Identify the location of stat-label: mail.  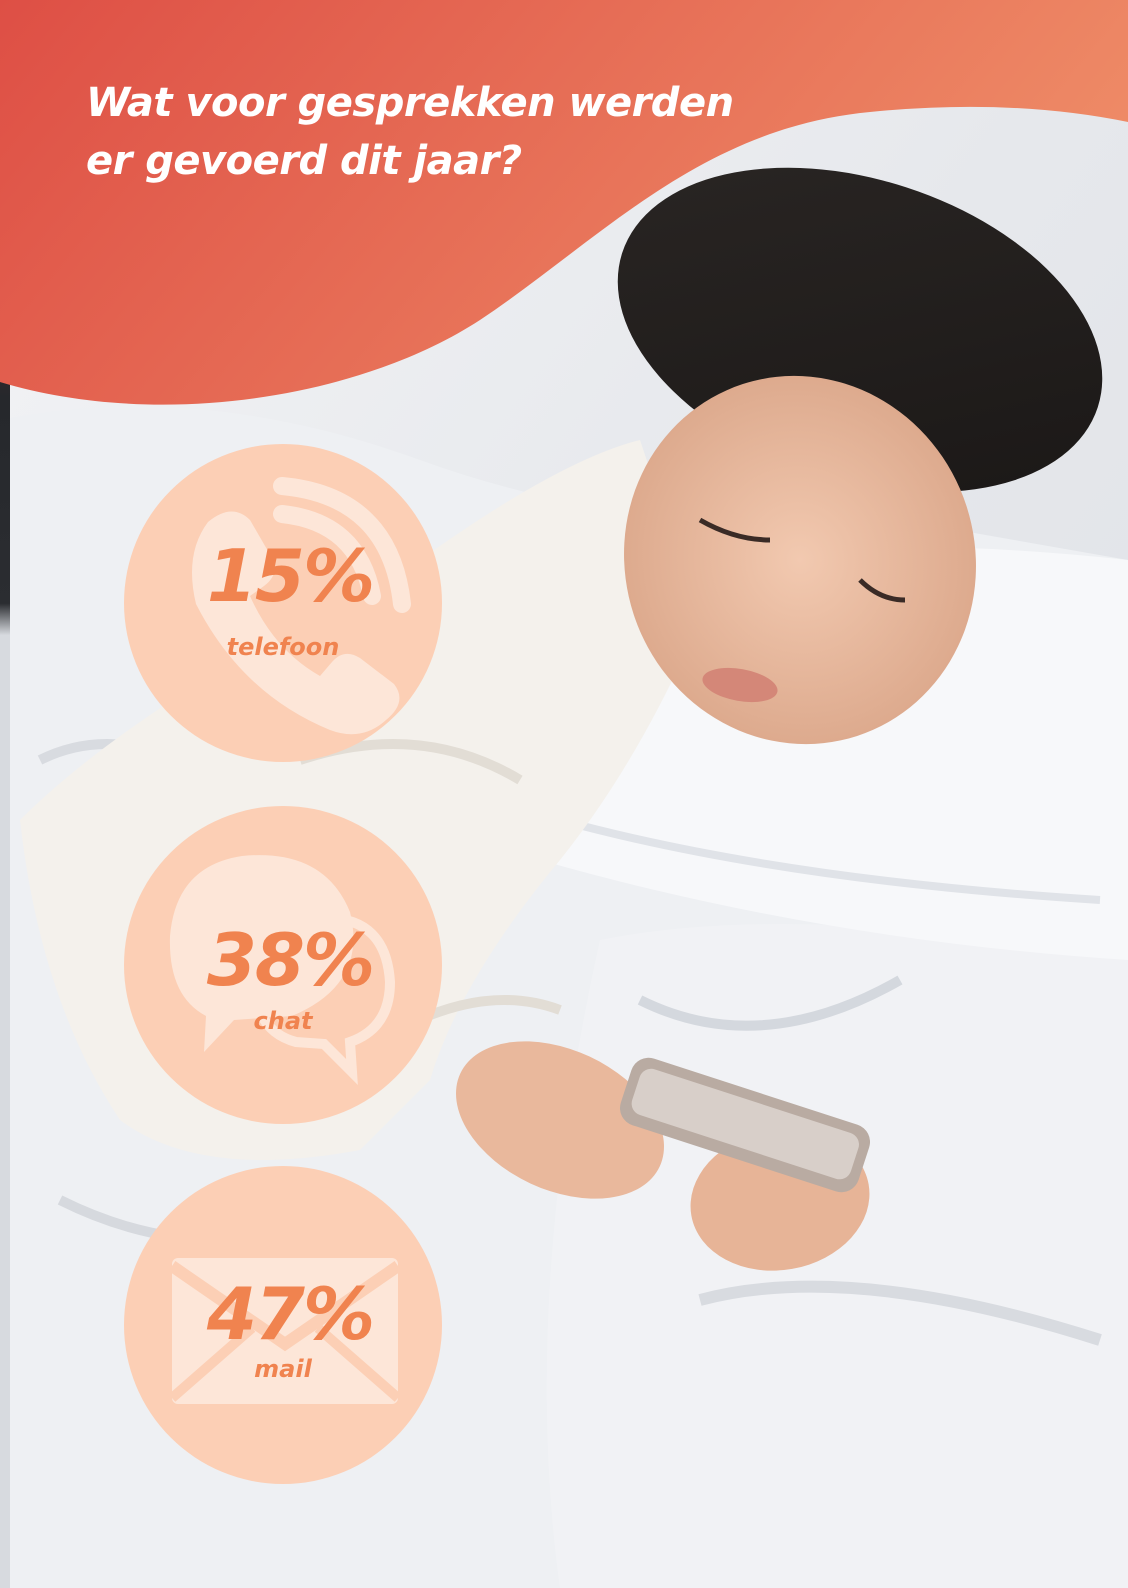
(283, 1369).